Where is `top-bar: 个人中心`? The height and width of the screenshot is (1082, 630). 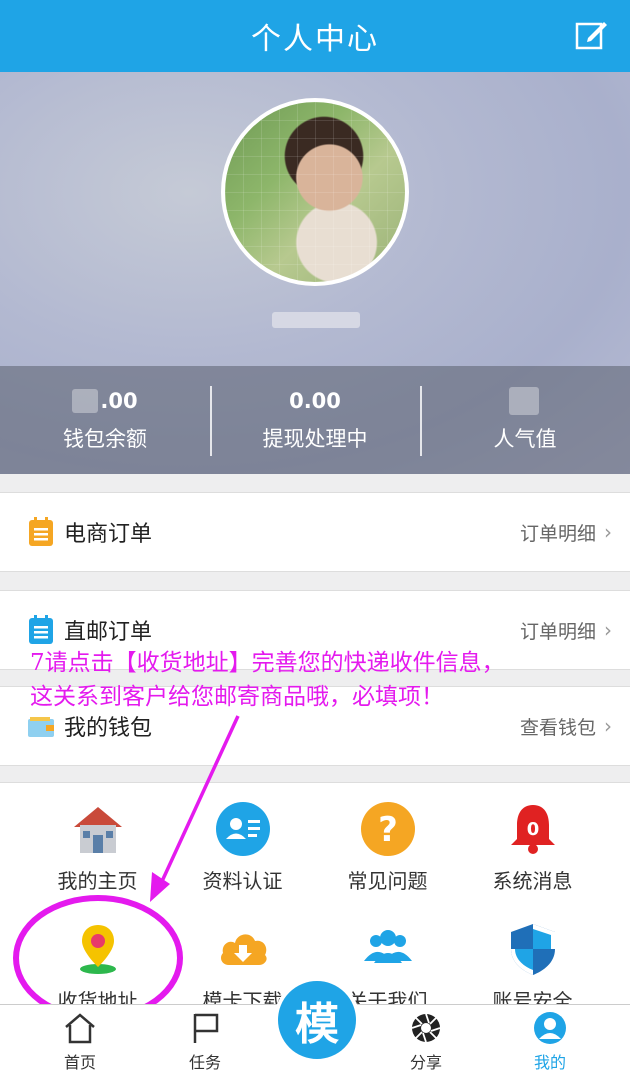
top-bar: 个人中心 is located at coordinates (315, 36).